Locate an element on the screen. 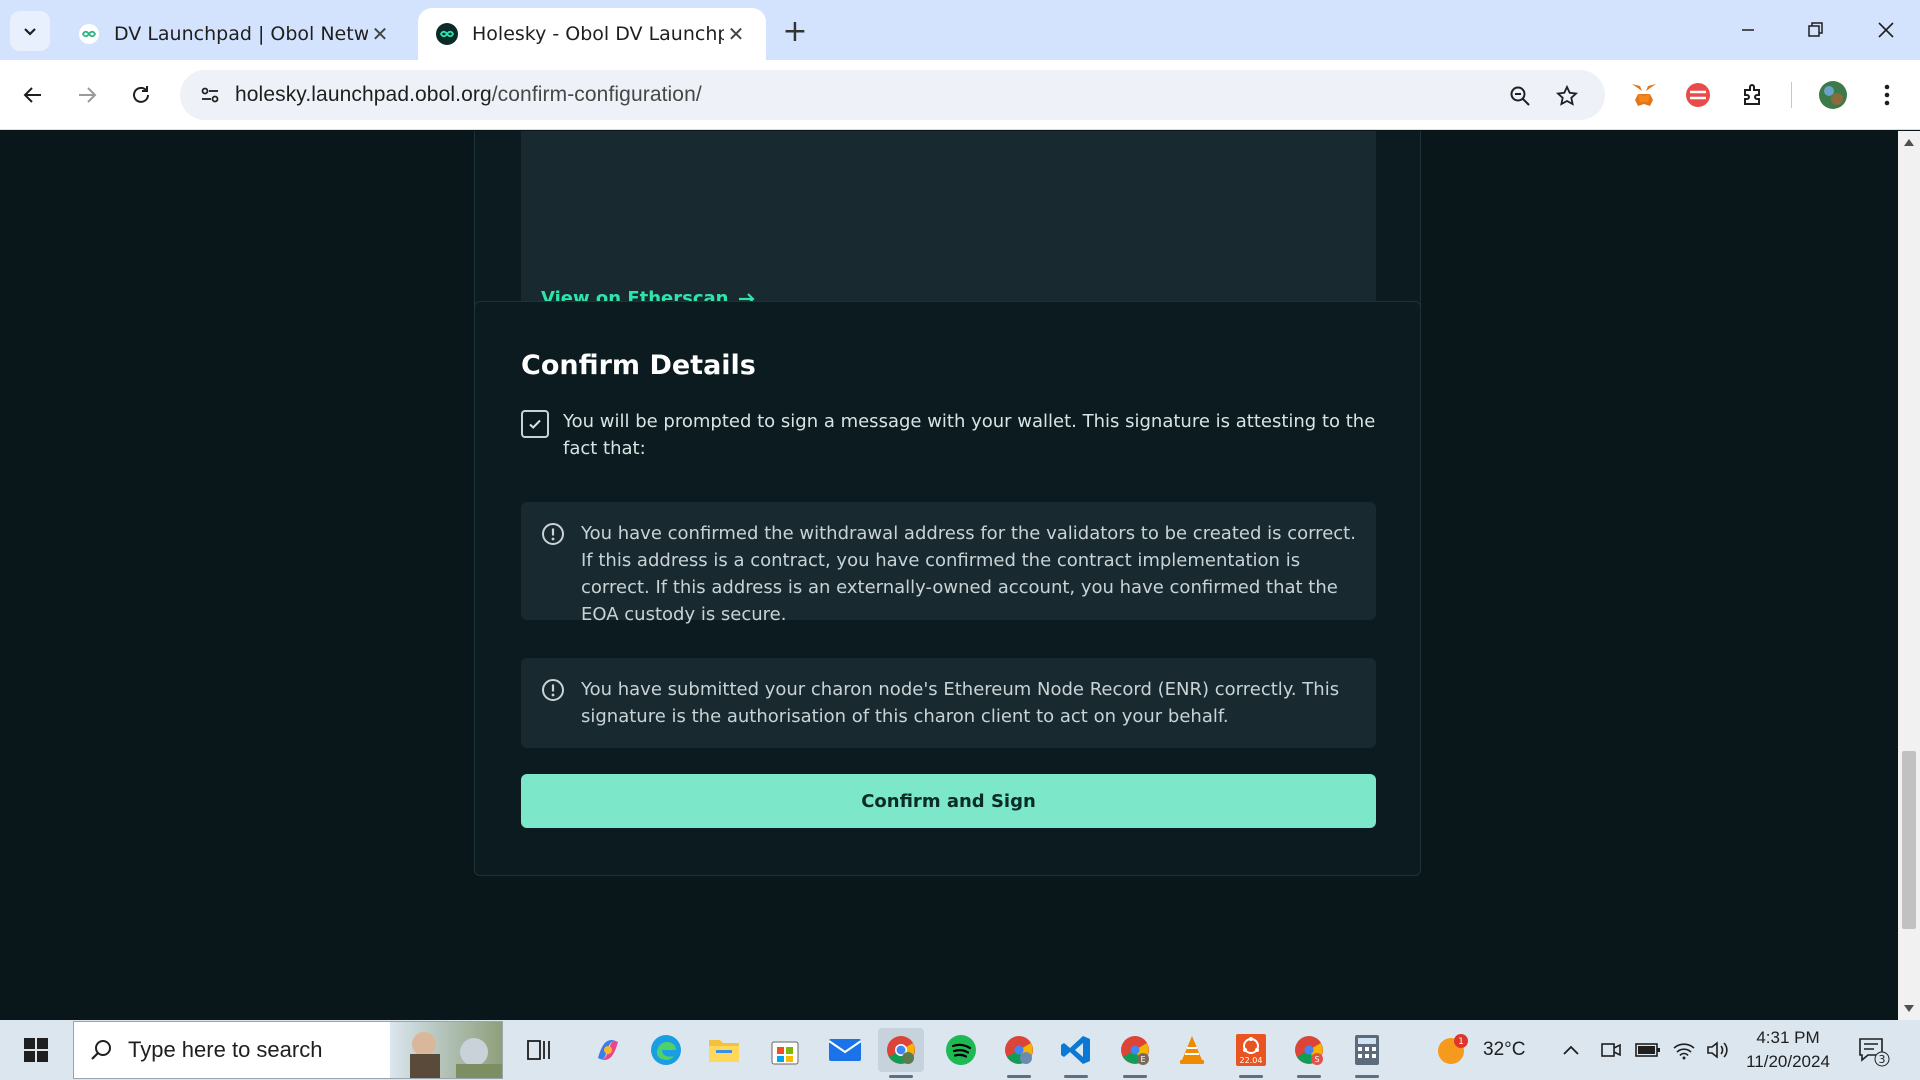 This screenshot has width=1920, height=1080. minimize-icon is located at coordinates (1748, 30).